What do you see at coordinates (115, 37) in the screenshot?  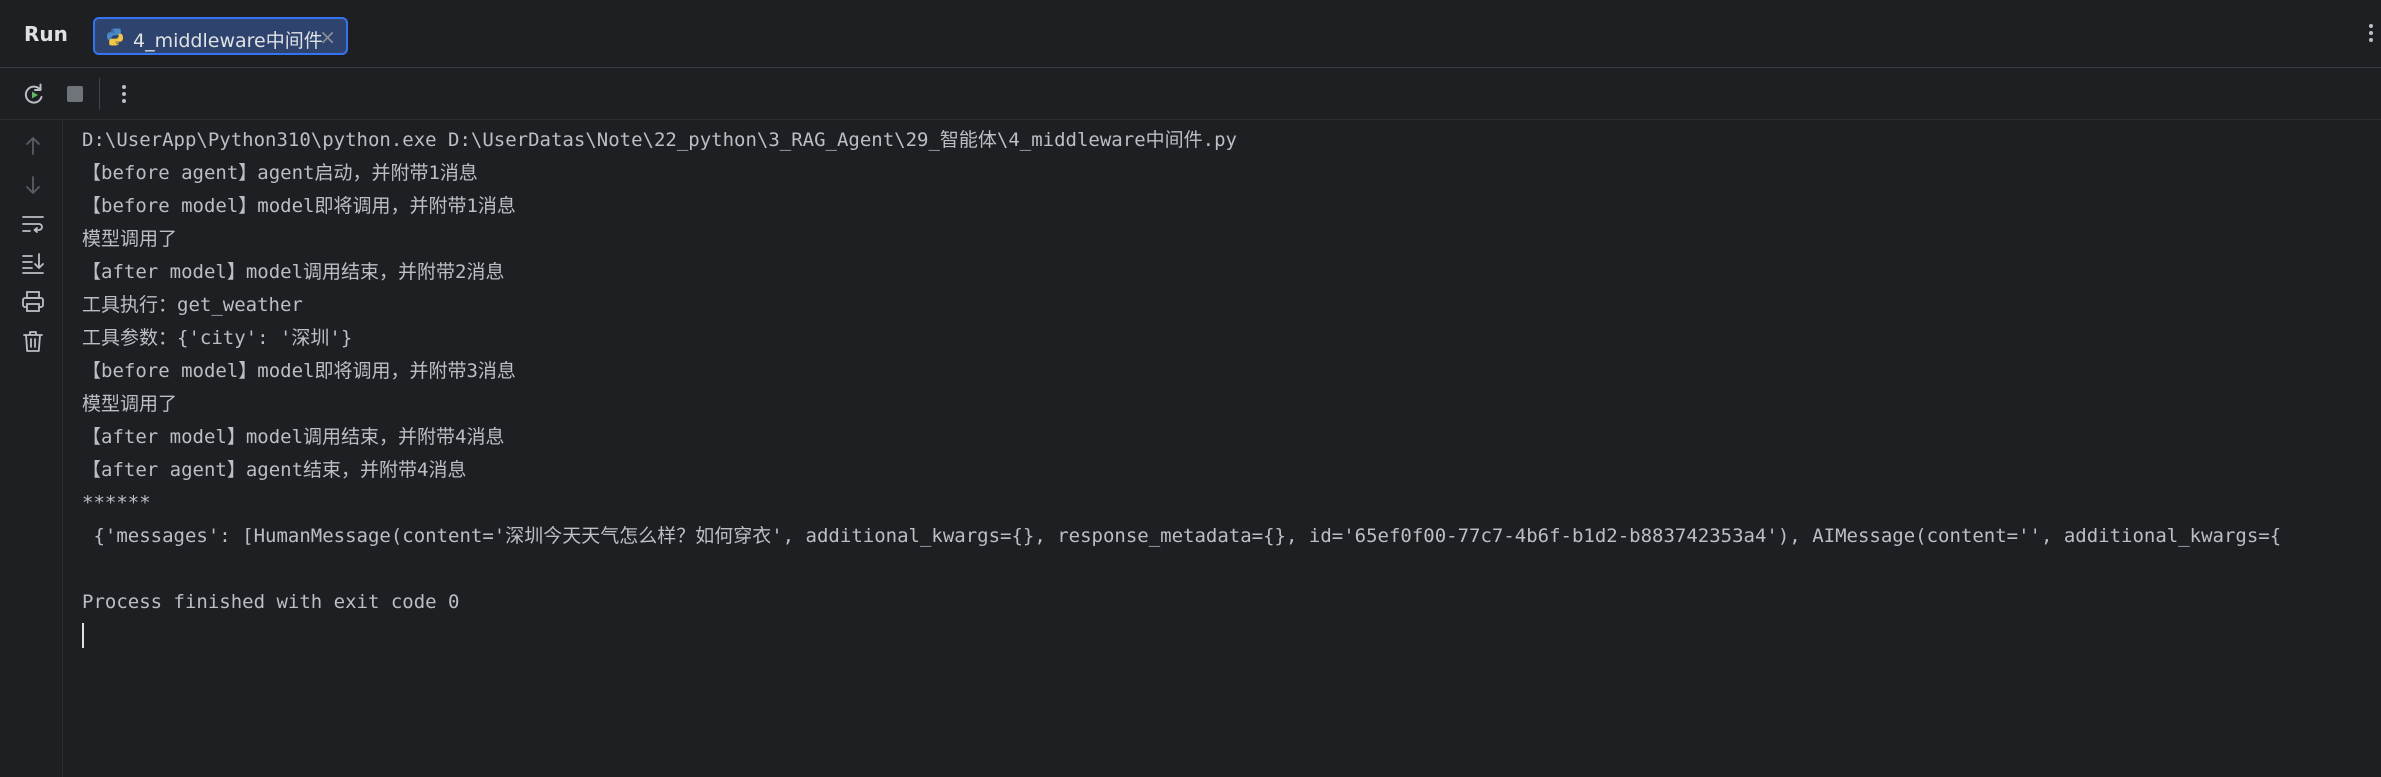 I see `python-icon` at bounding box center [115, 37].